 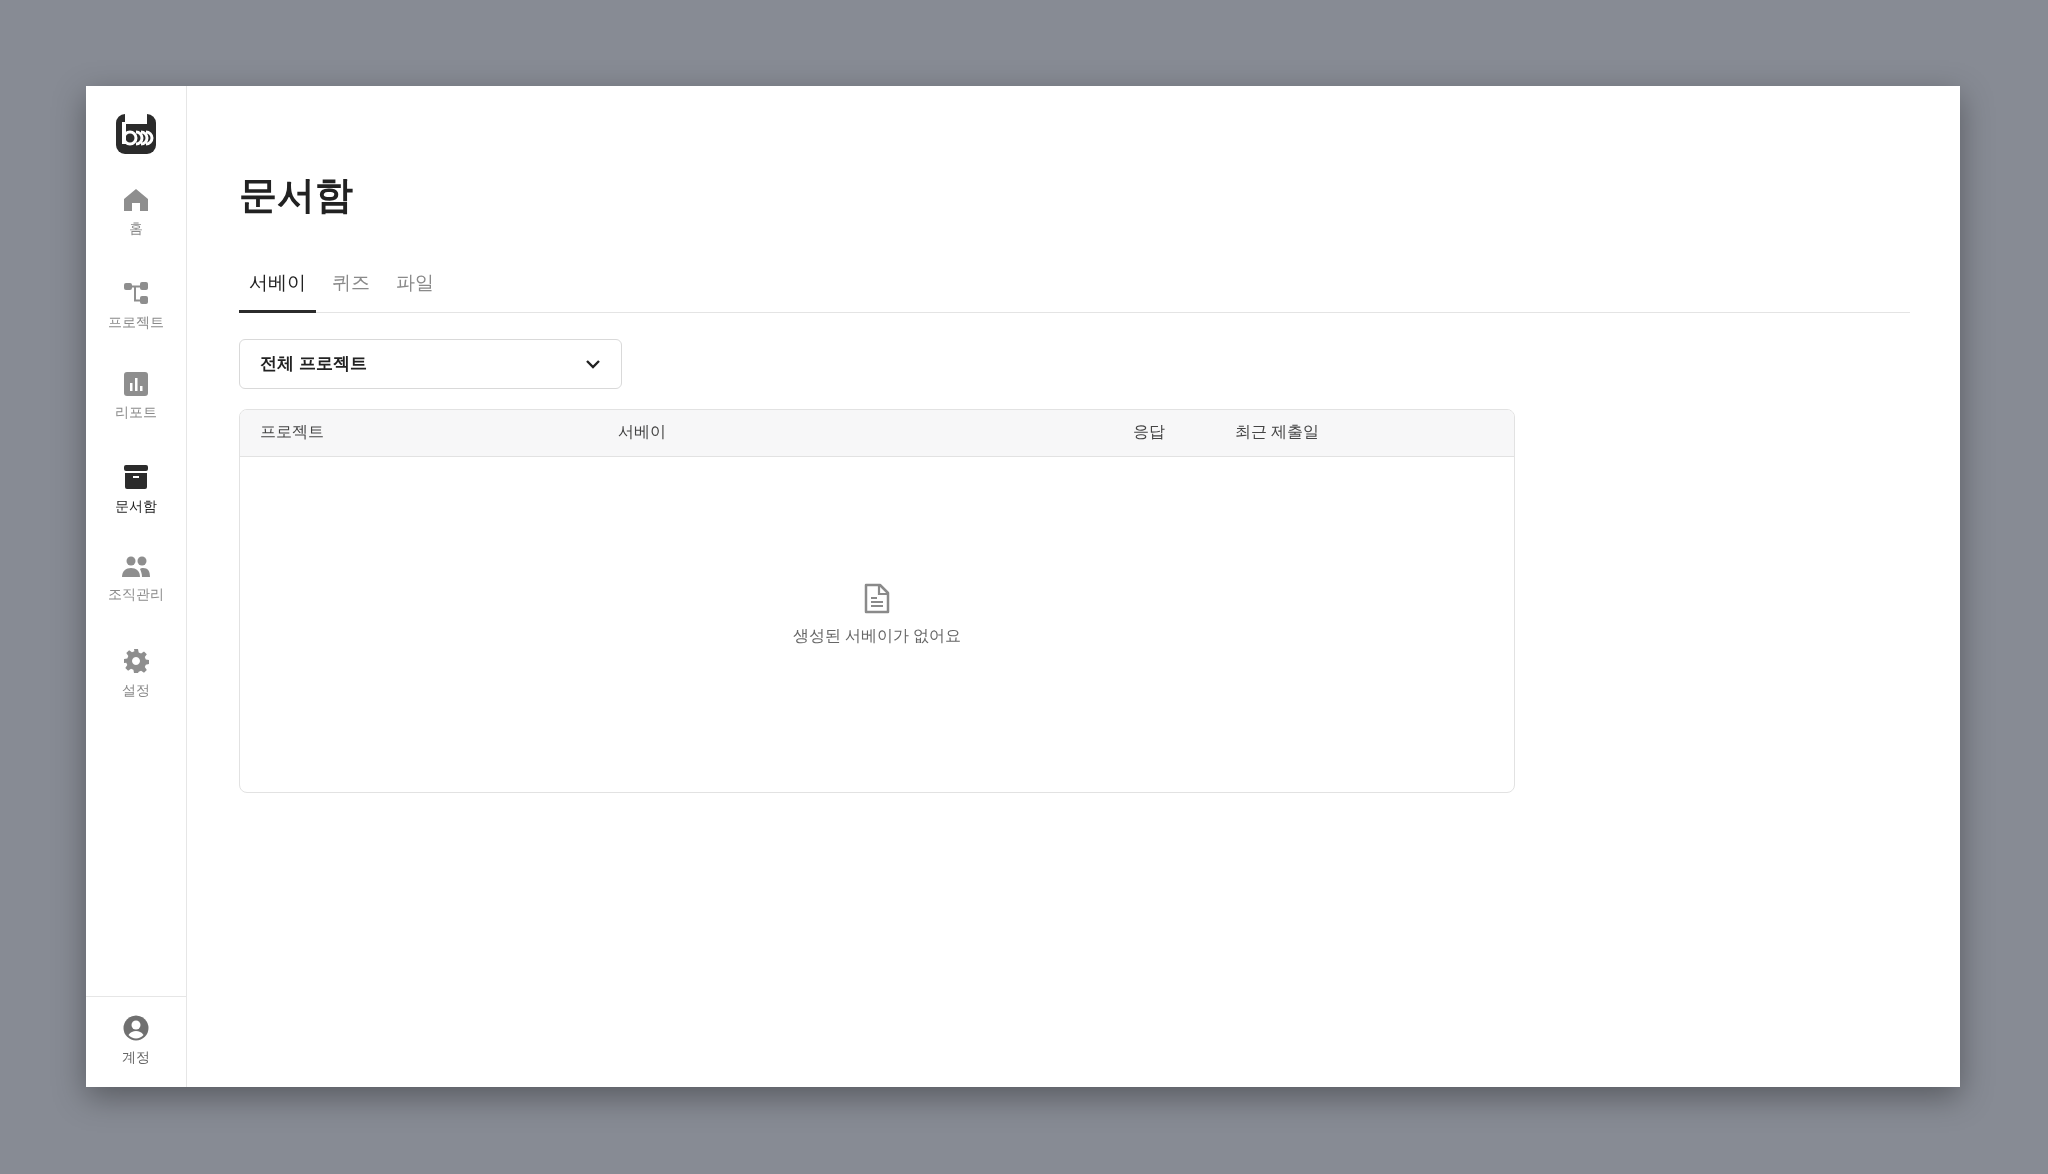 I want to click on sidebar-item: 조직관리, so click(x=136, y=602).